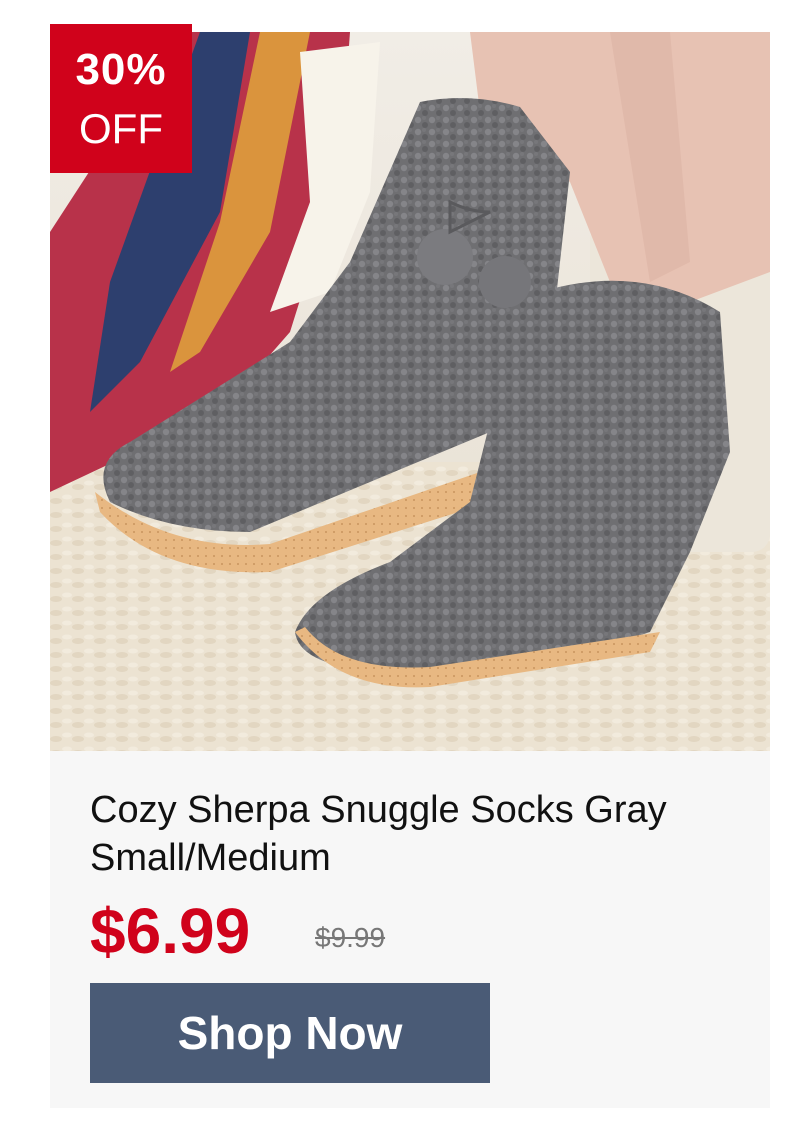 The width and height of the screenshot is (802, 1144). I want to click on discount-badge: 30% OFF, so click(121, 98).